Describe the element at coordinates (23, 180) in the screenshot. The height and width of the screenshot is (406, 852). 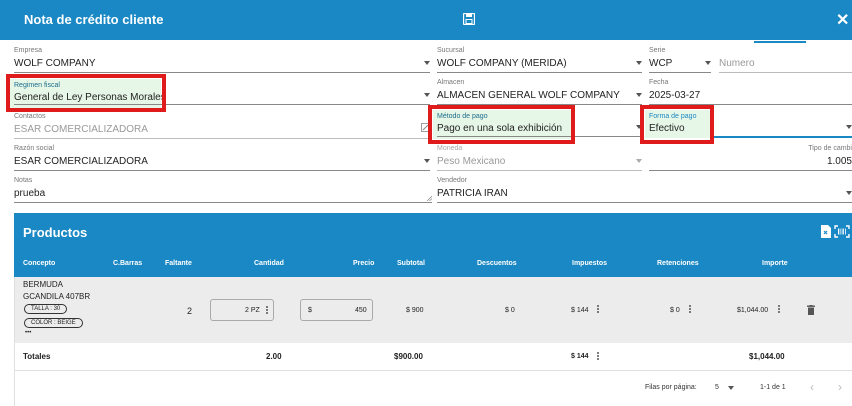
I see `notas-label: Notas` at that location.